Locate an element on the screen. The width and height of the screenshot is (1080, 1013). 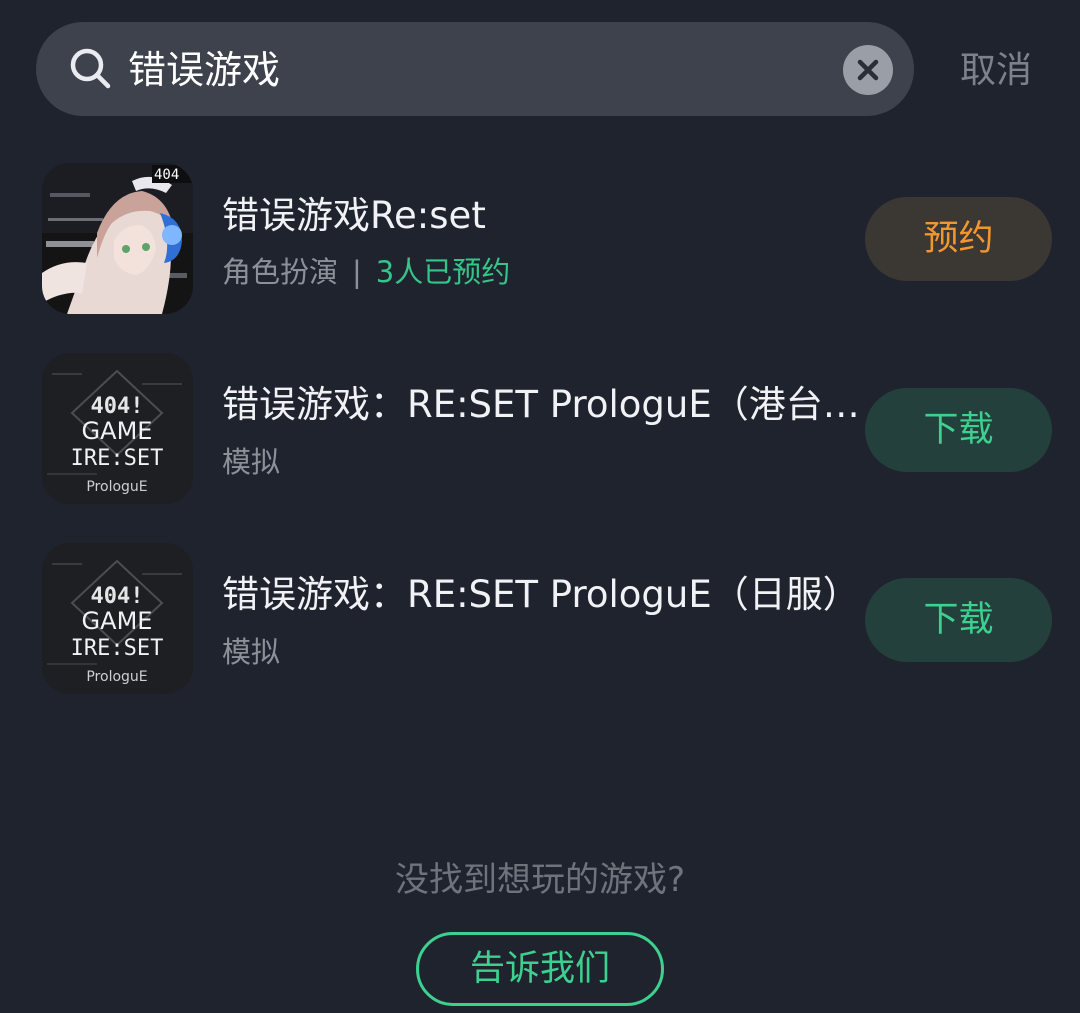
close-icon is located at coordinates (868, 70).